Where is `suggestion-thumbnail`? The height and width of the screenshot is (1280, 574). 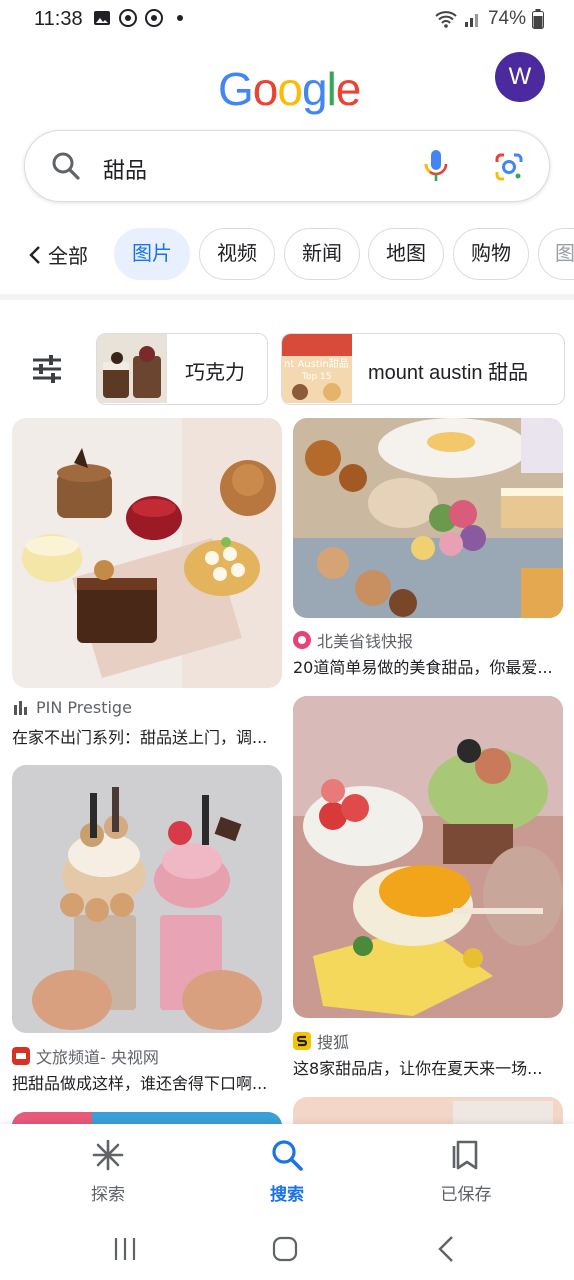
suggestion-thumbnail is located at coordinates (132, 368).